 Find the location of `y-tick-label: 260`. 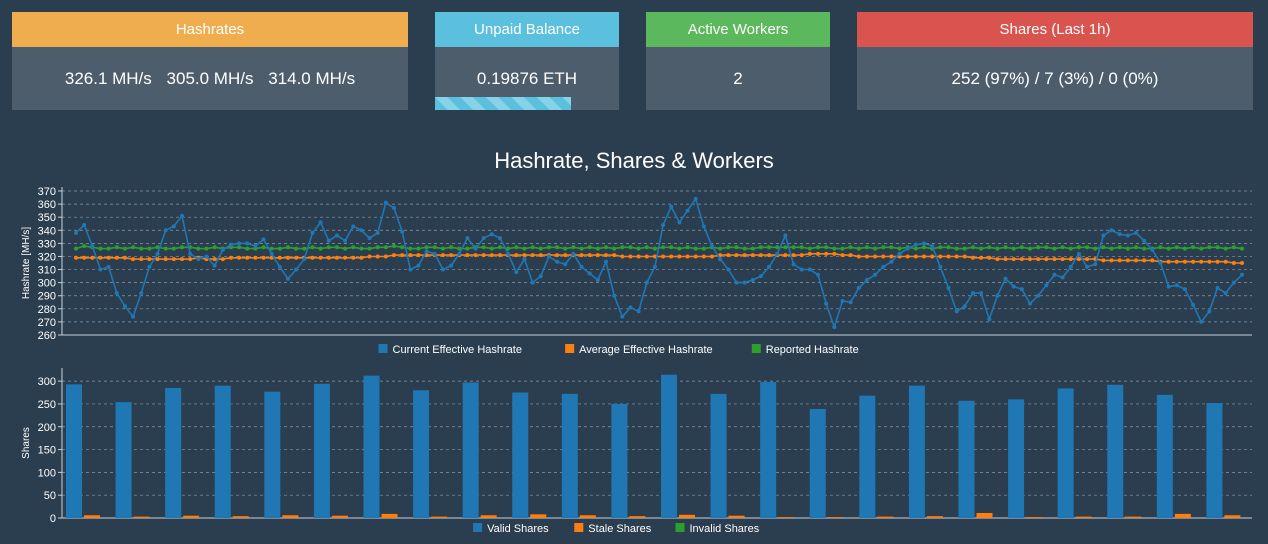

y-tick-label: 260 is located at coordinates (47, 336).